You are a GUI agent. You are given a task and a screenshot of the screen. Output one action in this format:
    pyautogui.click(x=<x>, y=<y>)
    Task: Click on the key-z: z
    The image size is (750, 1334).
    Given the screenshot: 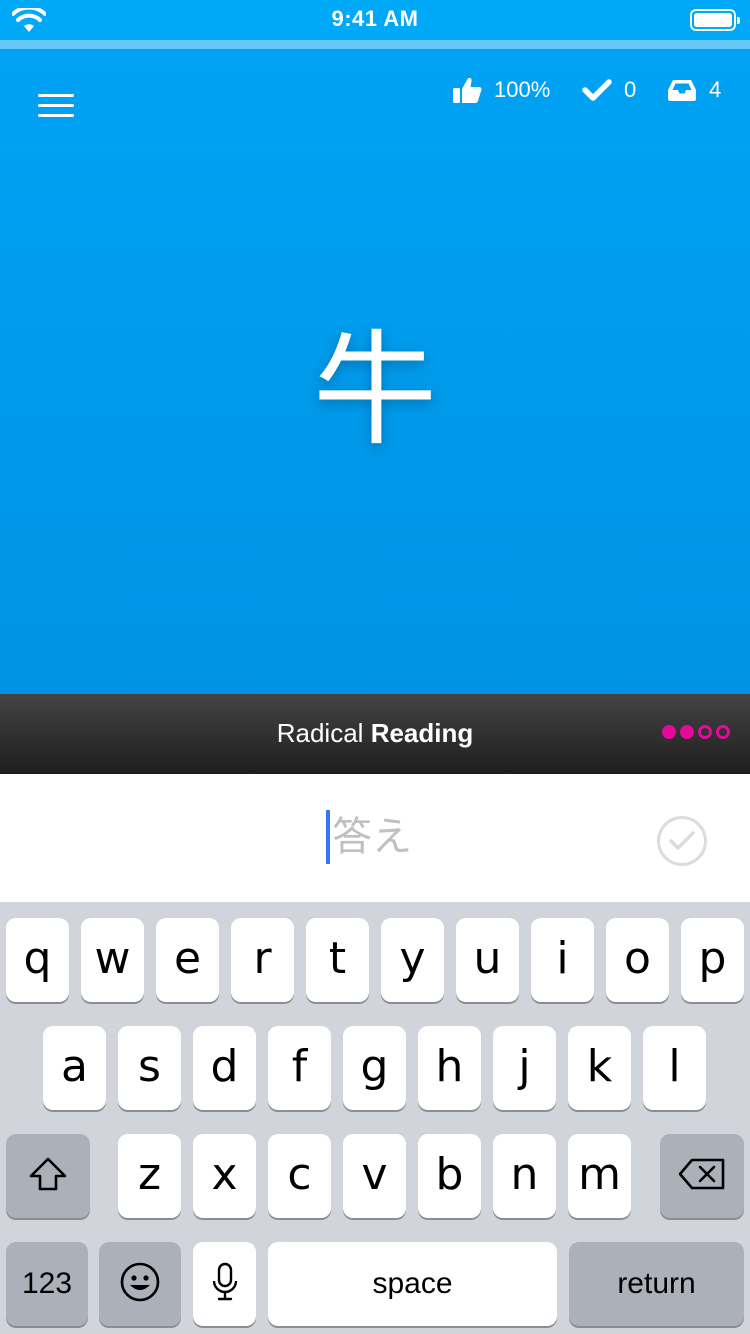 What is the action you would take?
    pyautogui.click(x=149, y=1176)
    